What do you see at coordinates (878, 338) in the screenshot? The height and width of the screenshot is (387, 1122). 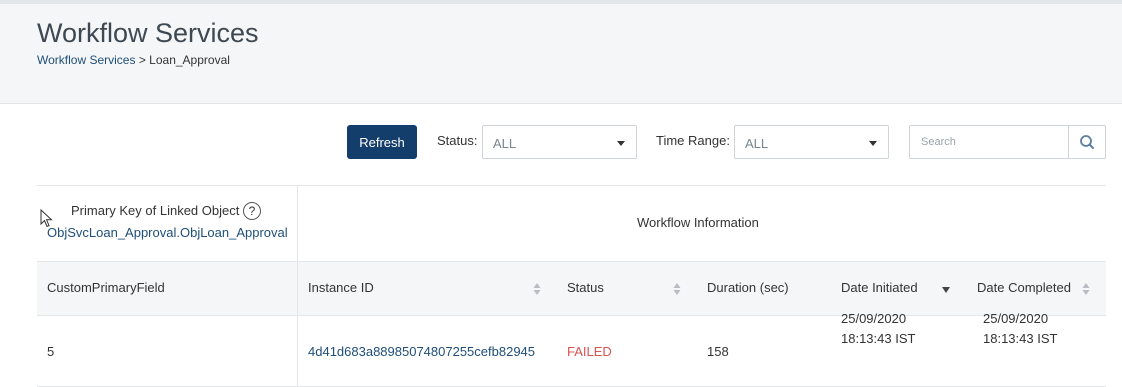 I see `date-initiated-time: 18:13:43 IST` at bounding box center [878, 338].